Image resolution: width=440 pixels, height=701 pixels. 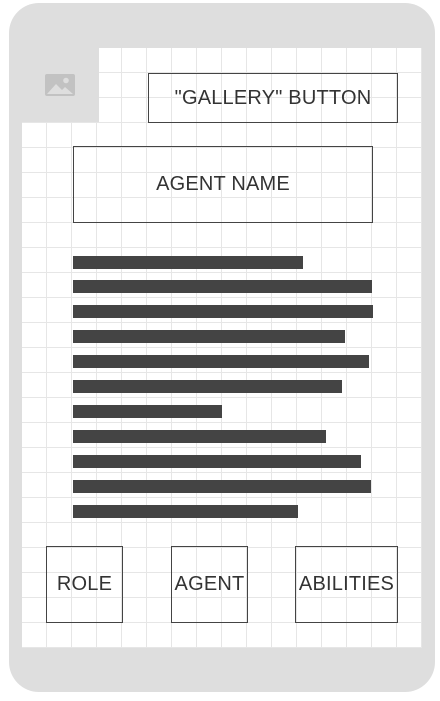 I want to click on gallery-button: "GALLERY" BUTTON, so click(x=273, y=98).